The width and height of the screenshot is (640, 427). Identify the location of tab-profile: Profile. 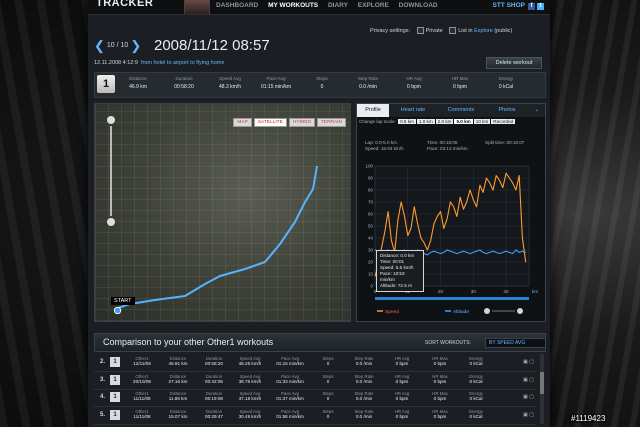
(373, 110).